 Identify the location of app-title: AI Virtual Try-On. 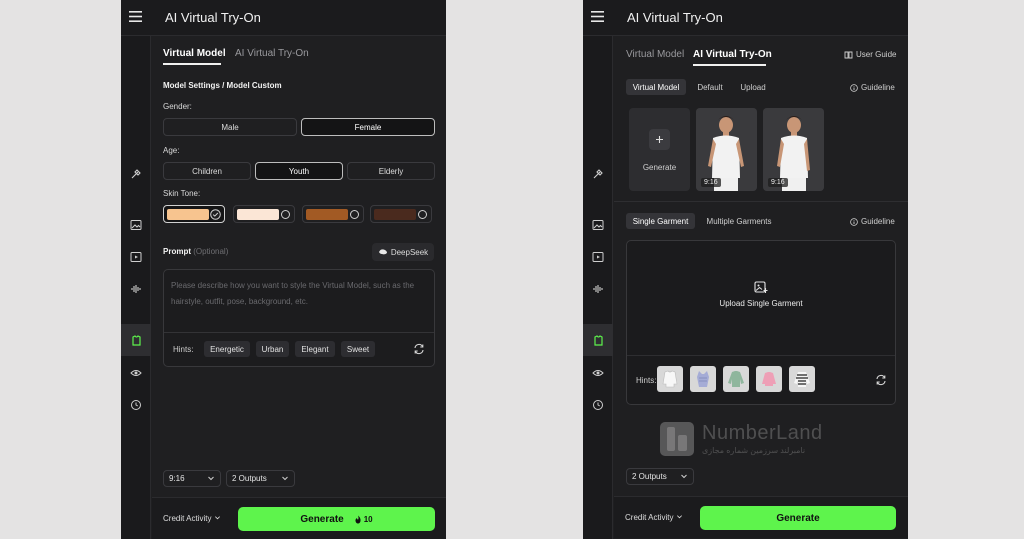
(675, 17).